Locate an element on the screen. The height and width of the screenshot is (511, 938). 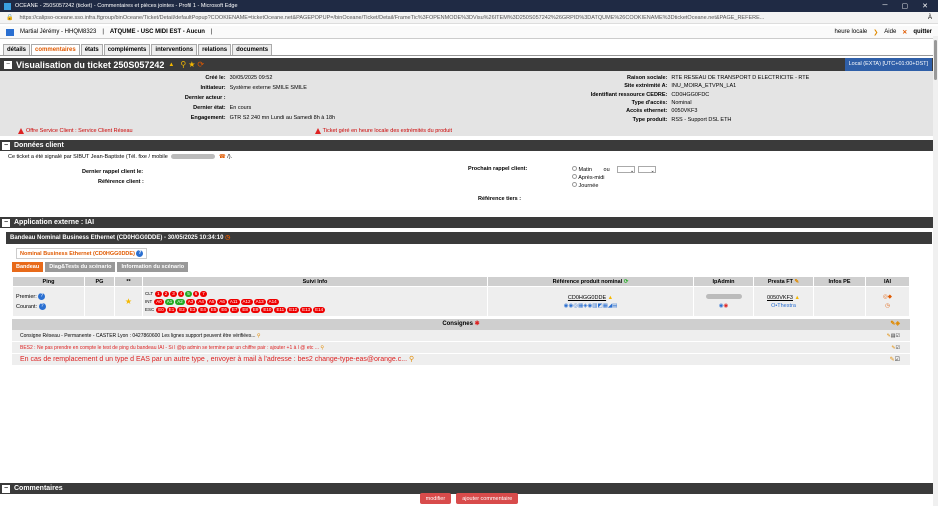
status-pill: 3 is located at coordinates (173, 293).